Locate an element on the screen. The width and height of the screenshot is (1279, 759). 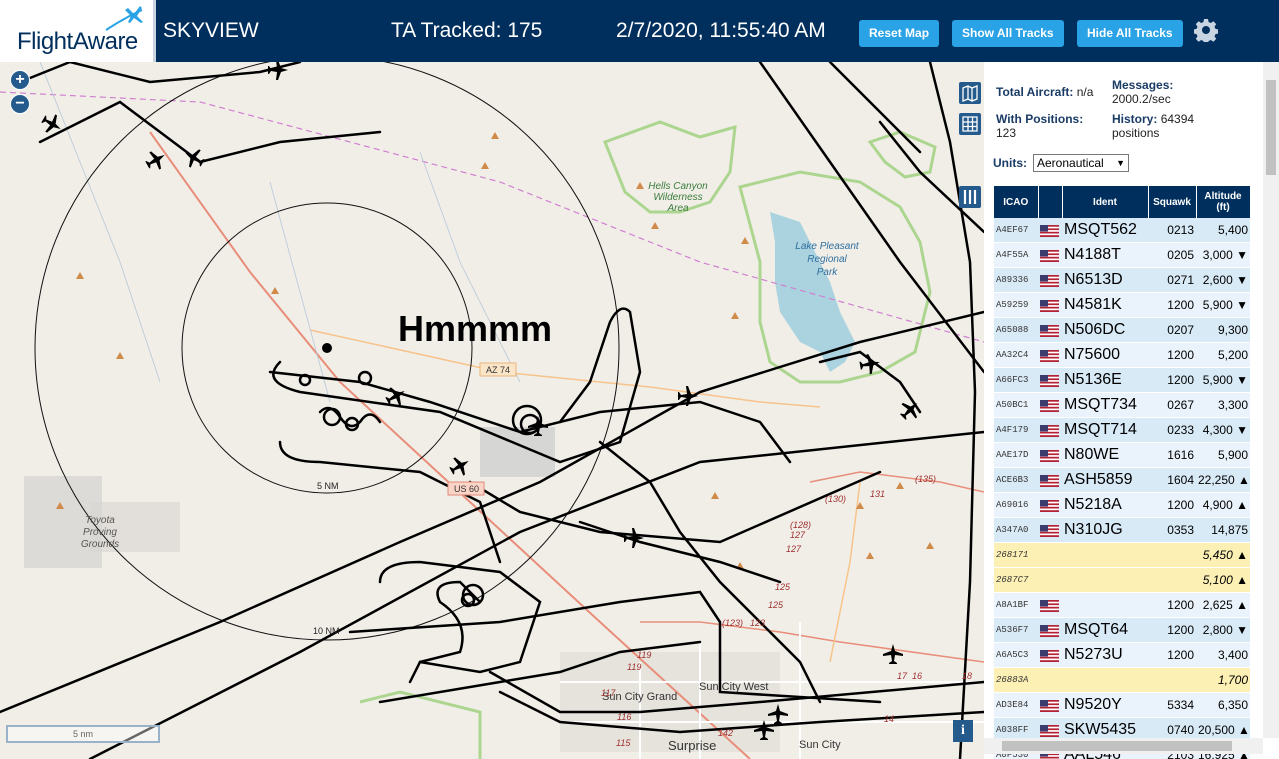
route-number: 119 is located at coordinates (634, 667).